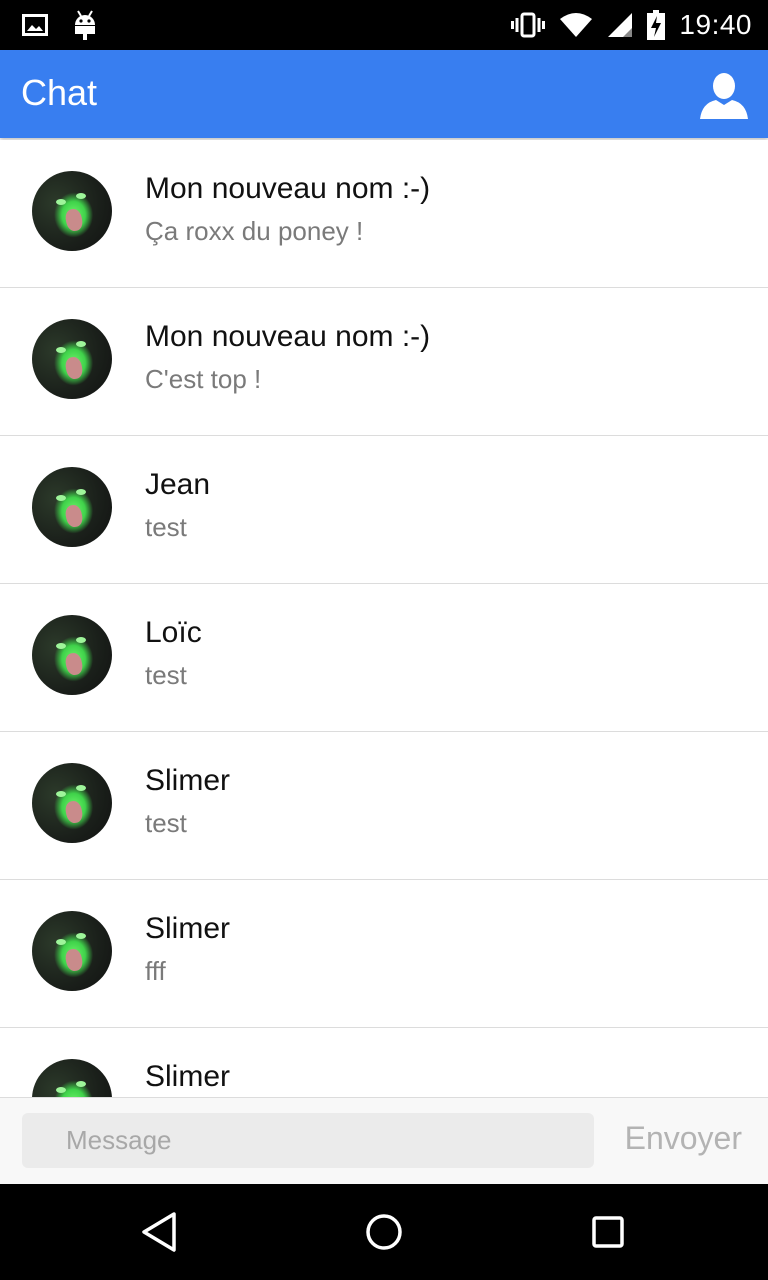 Image resolution: width=768 pixels, height=1280 pixels. Describe the element at coordinates (715, 24) in the screenshot. I see `status-time: 19:40` at that location.